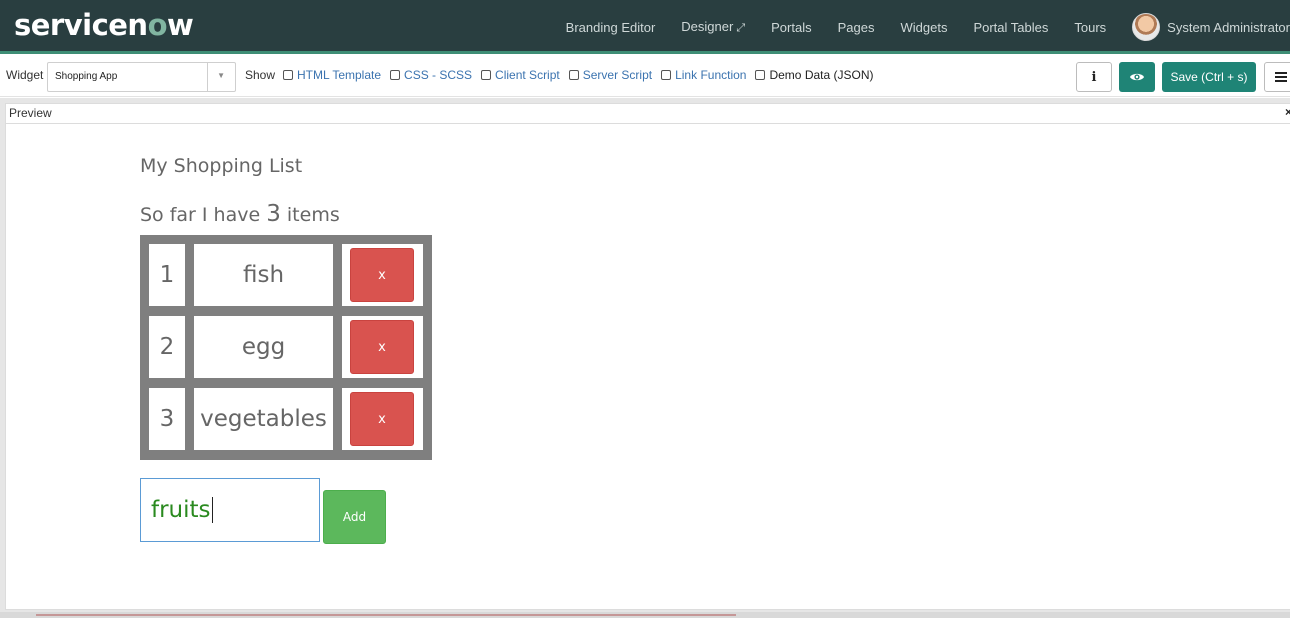 This screenshot has width=1290, height=618. Describe the element at coordinates (273, 214) in the screenshot. I see `item-count: 3` at that location.